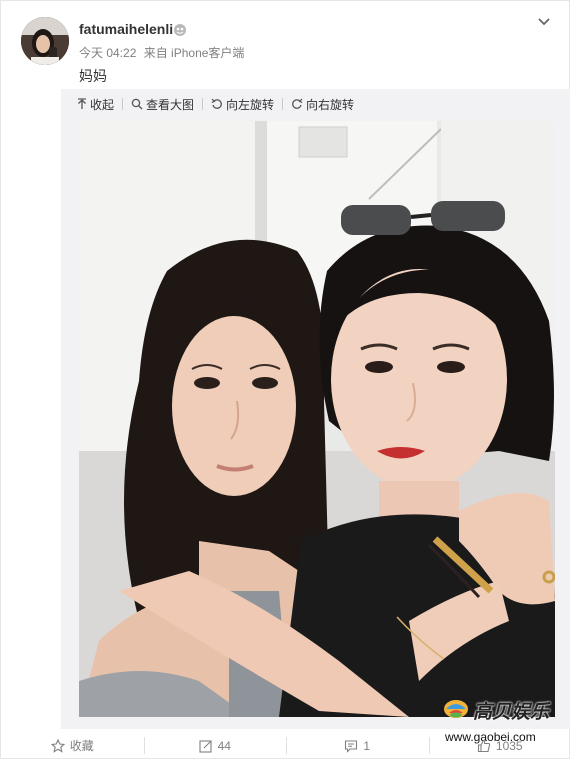  What do you see at coordinates (484, 745) in the screenshot?
I see `like-icon` at bounding box center [484, 745].